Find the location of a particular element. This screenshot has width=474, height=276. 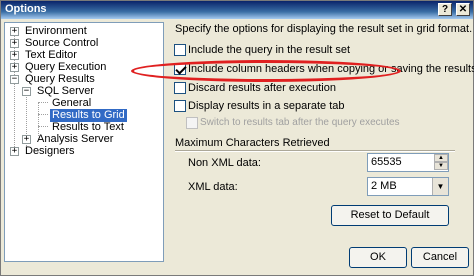

ok-button: OK is located at coordinates (378, 257).